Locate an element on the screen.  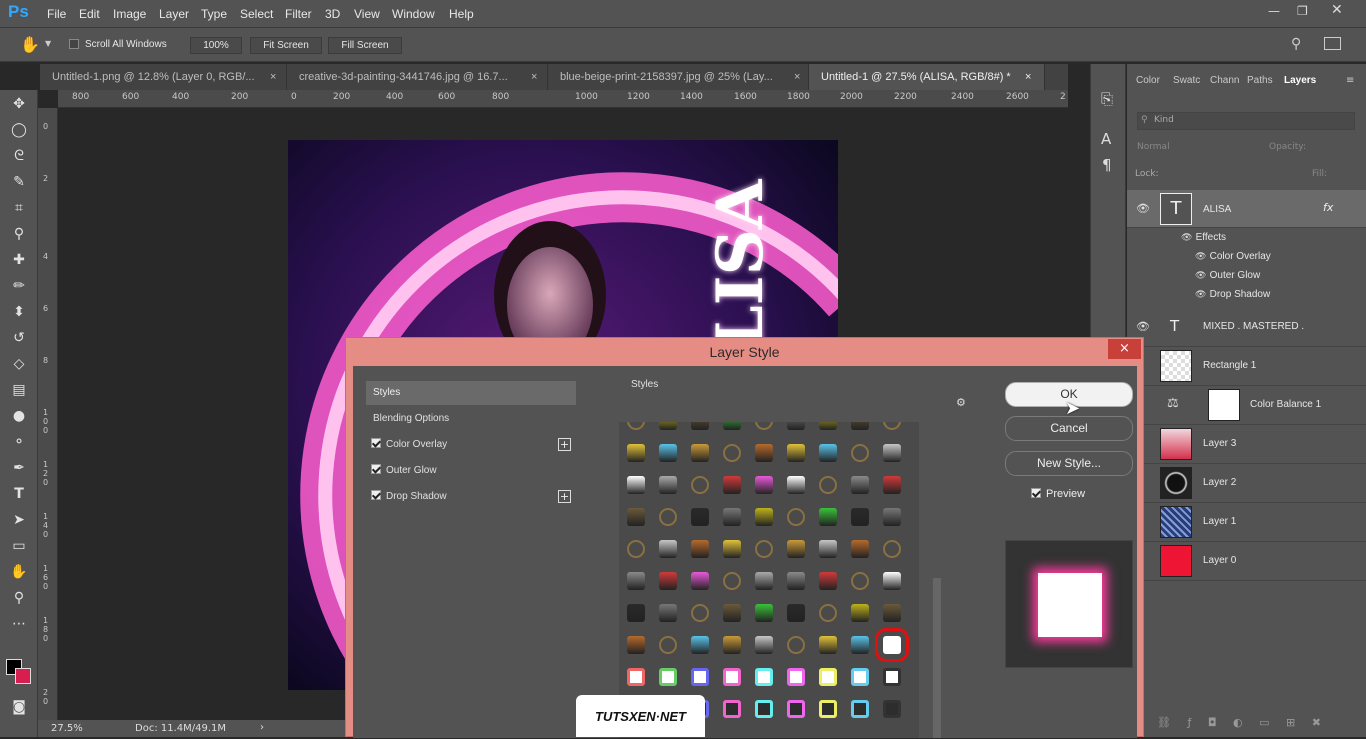
menu-select: Select is located at coordinates (256, 14).